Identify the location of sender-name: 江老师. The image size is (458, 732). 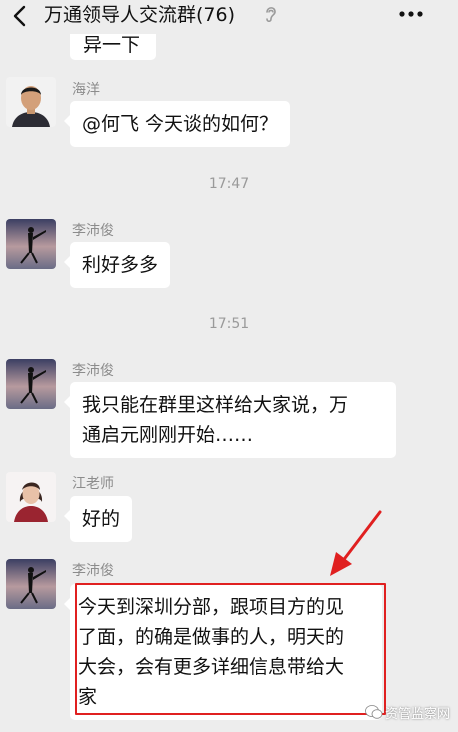
(93, 484).